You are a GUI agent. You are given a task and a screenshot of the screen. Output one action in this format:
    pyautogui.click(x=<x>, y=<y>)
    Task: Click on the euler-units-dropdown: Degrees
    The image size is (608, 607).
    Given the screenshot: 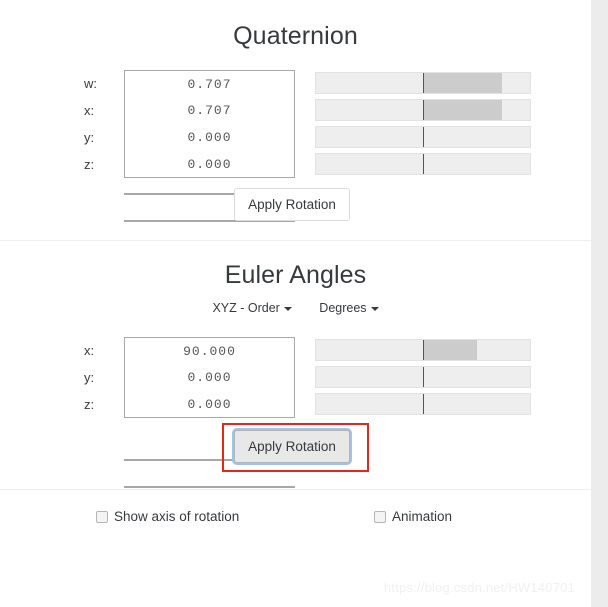 What is the action you would take?
    pyautogui.click(x=349, y=308)
    